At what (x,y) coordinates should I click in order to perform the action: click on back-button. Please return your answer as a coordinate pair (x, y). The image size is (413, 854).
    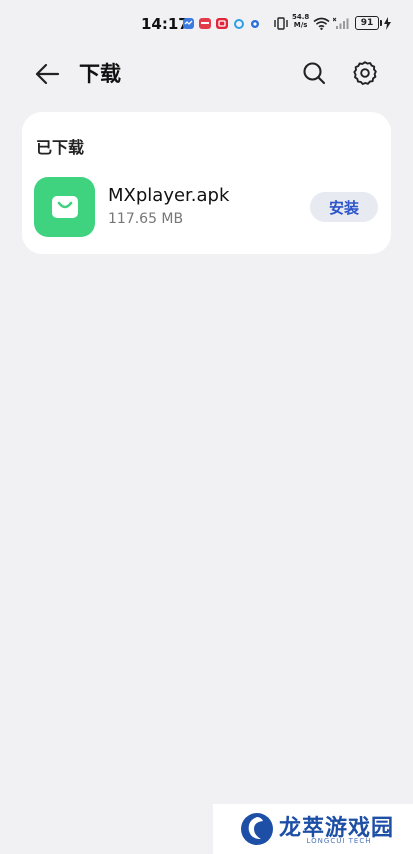
    Looking at the image, I should click on (47, 74).